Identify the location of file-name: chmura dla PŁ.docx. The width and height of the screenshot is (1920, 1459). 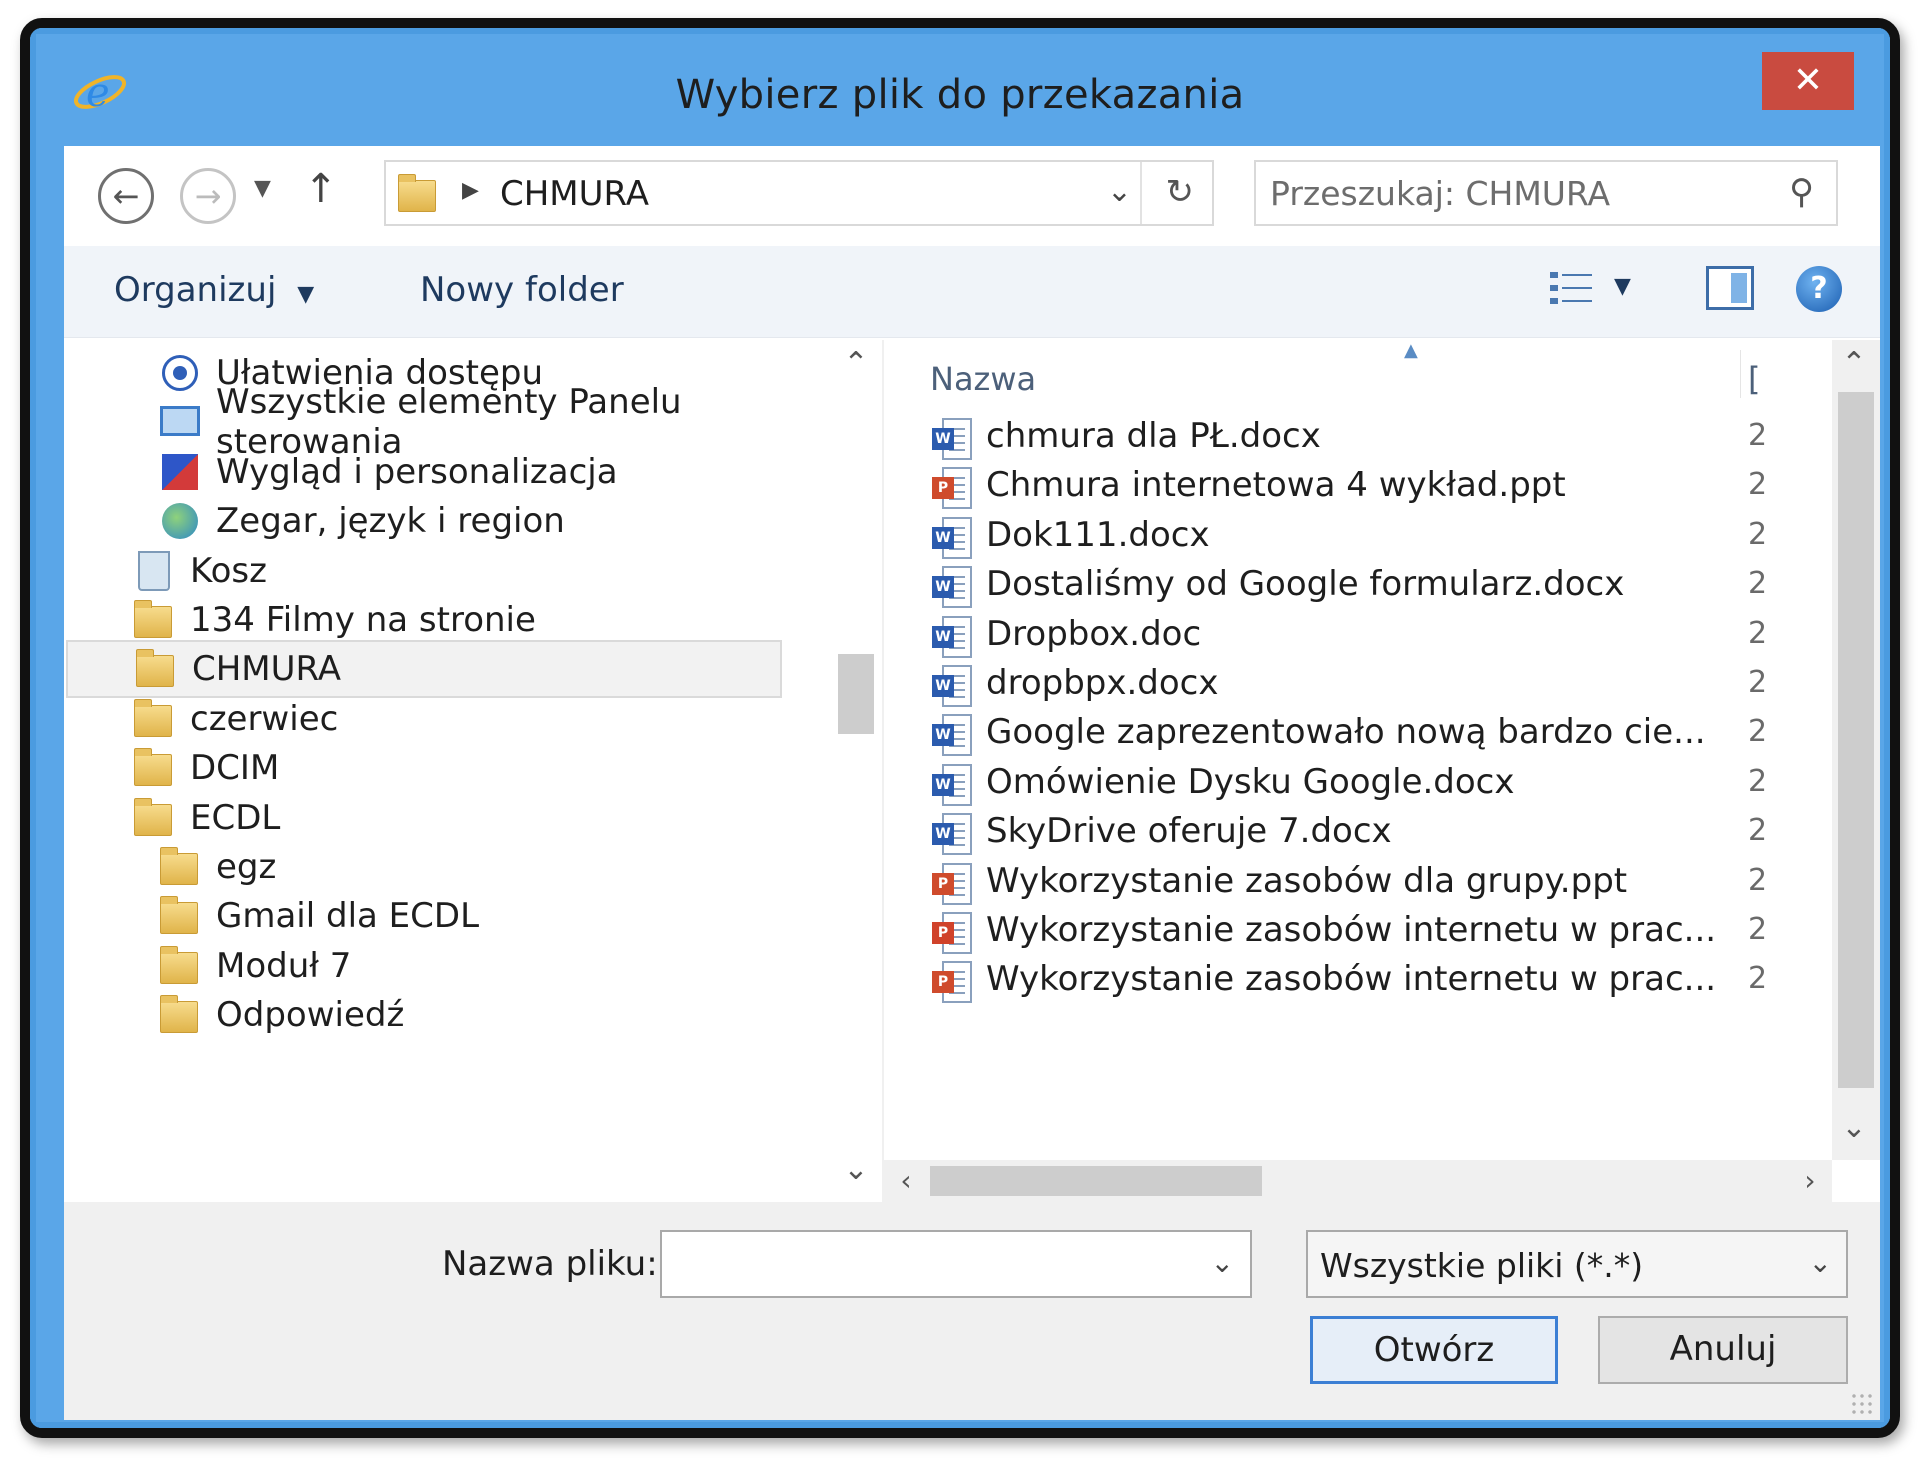
(1153, 436).